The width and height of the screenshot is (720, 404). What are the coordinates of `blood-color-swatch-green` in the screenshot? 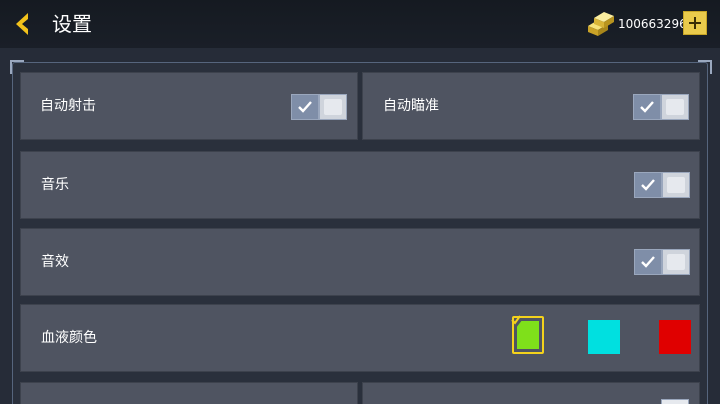 It's located at (527, 334).